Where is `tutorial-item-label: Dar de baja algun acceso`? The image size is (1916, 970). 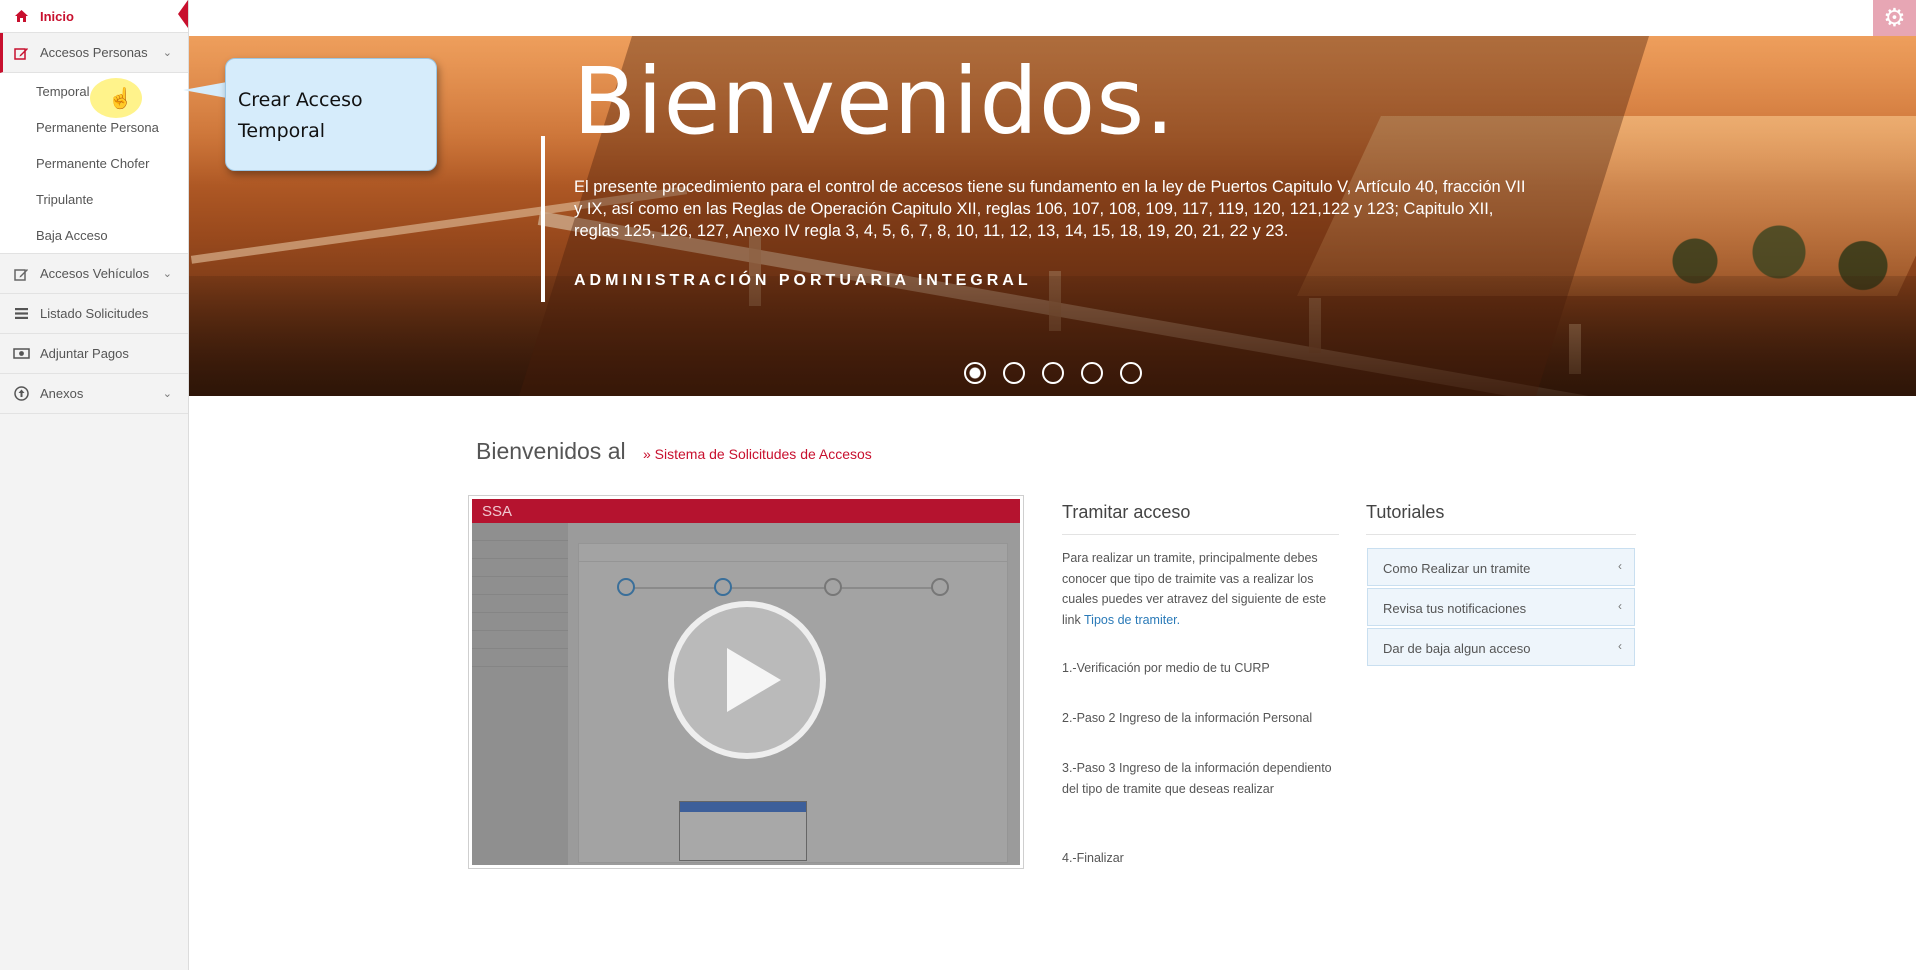
tutorial-item-label: Dar de baja algun acceso is located at coordinates (1457, 648).